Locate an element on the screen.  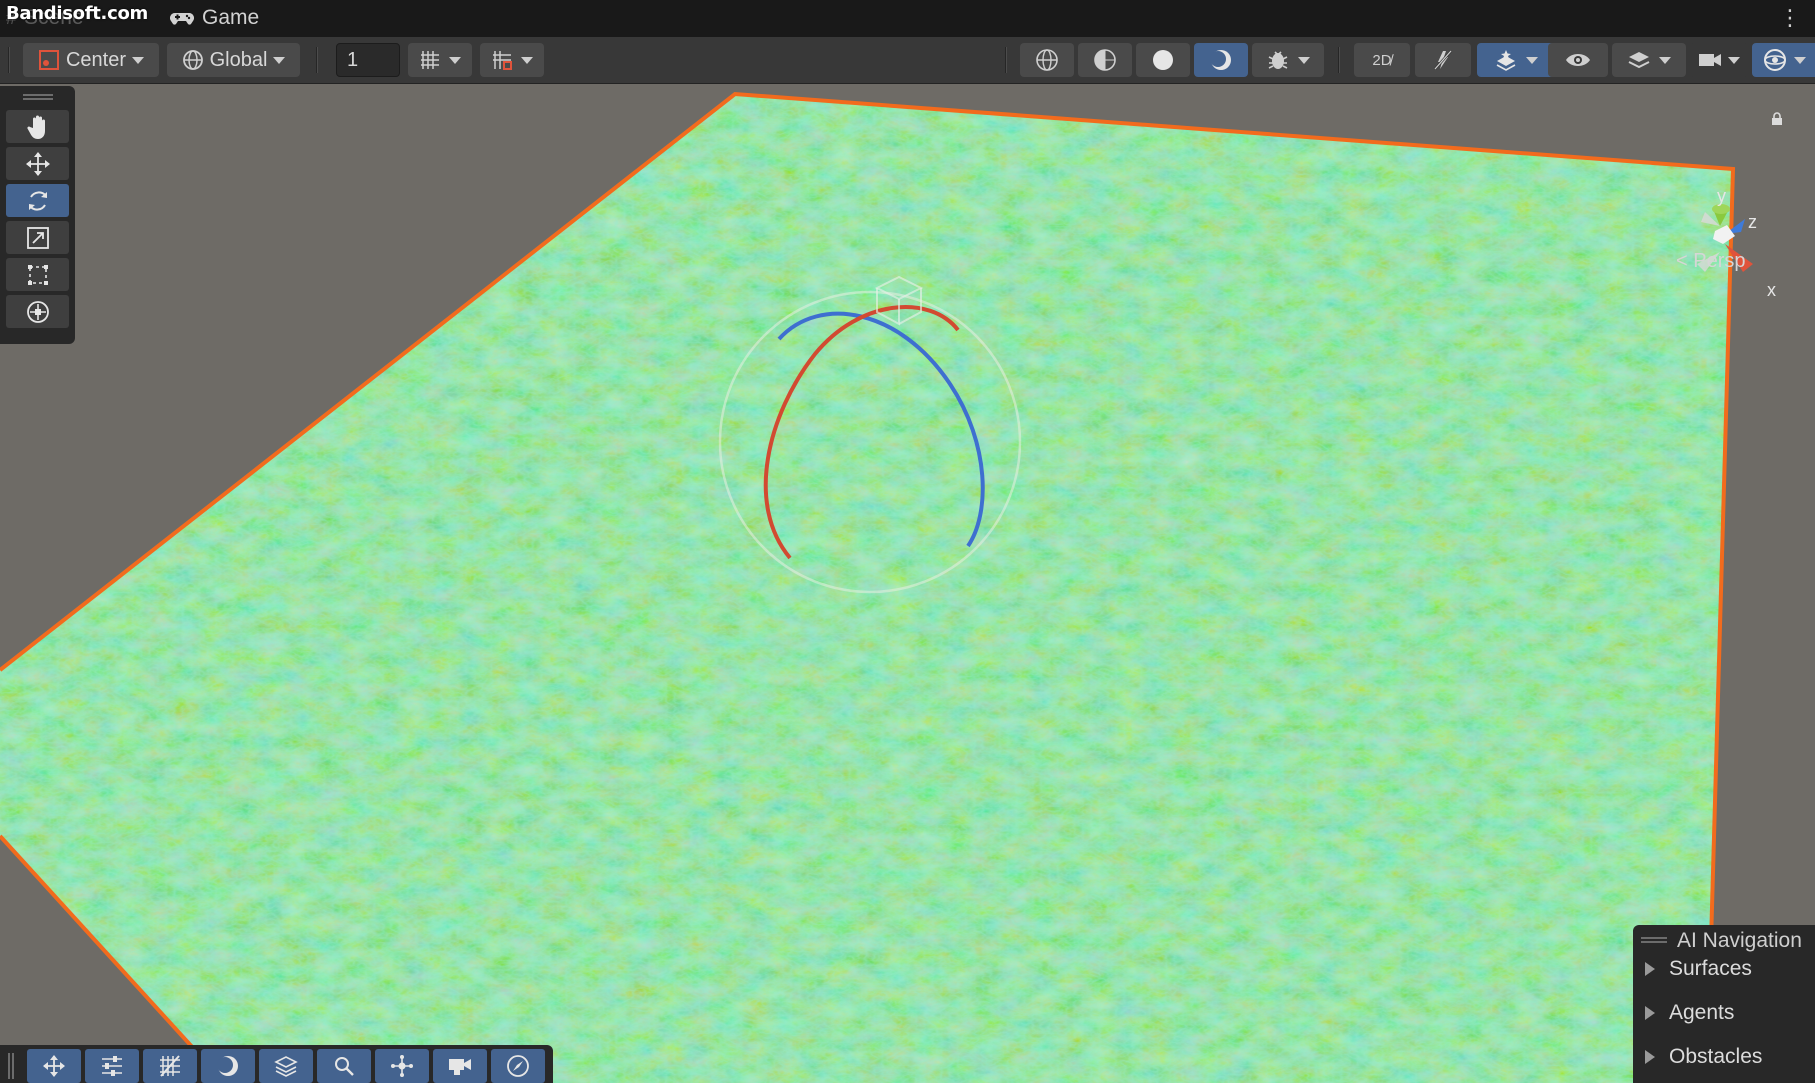
overlay-drag-handle is located at coordinates (1654, 940).